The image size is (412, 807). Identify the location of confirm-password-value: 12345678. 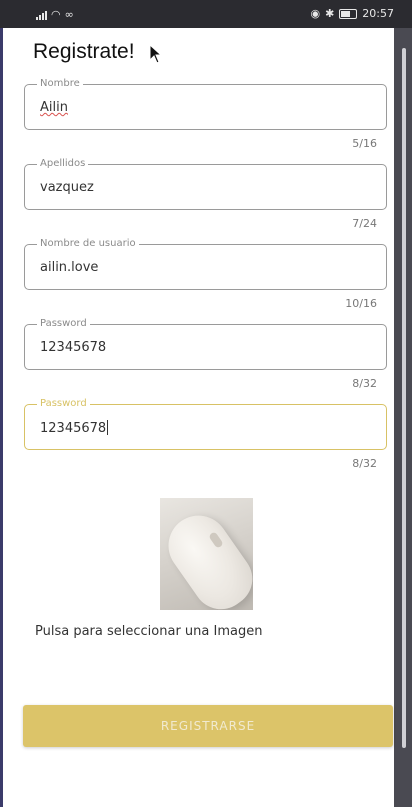
(74, 428).